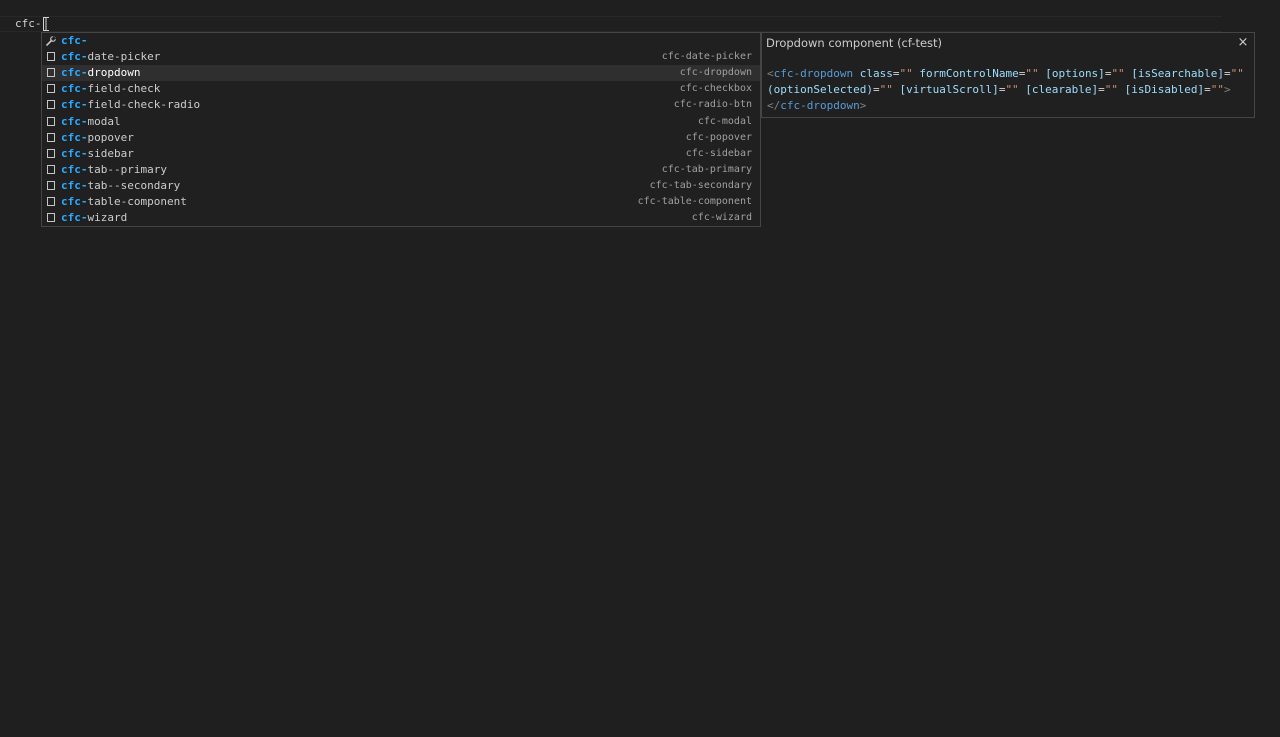  I want to click on suggest-item-rest: popover, so click(110, 137).